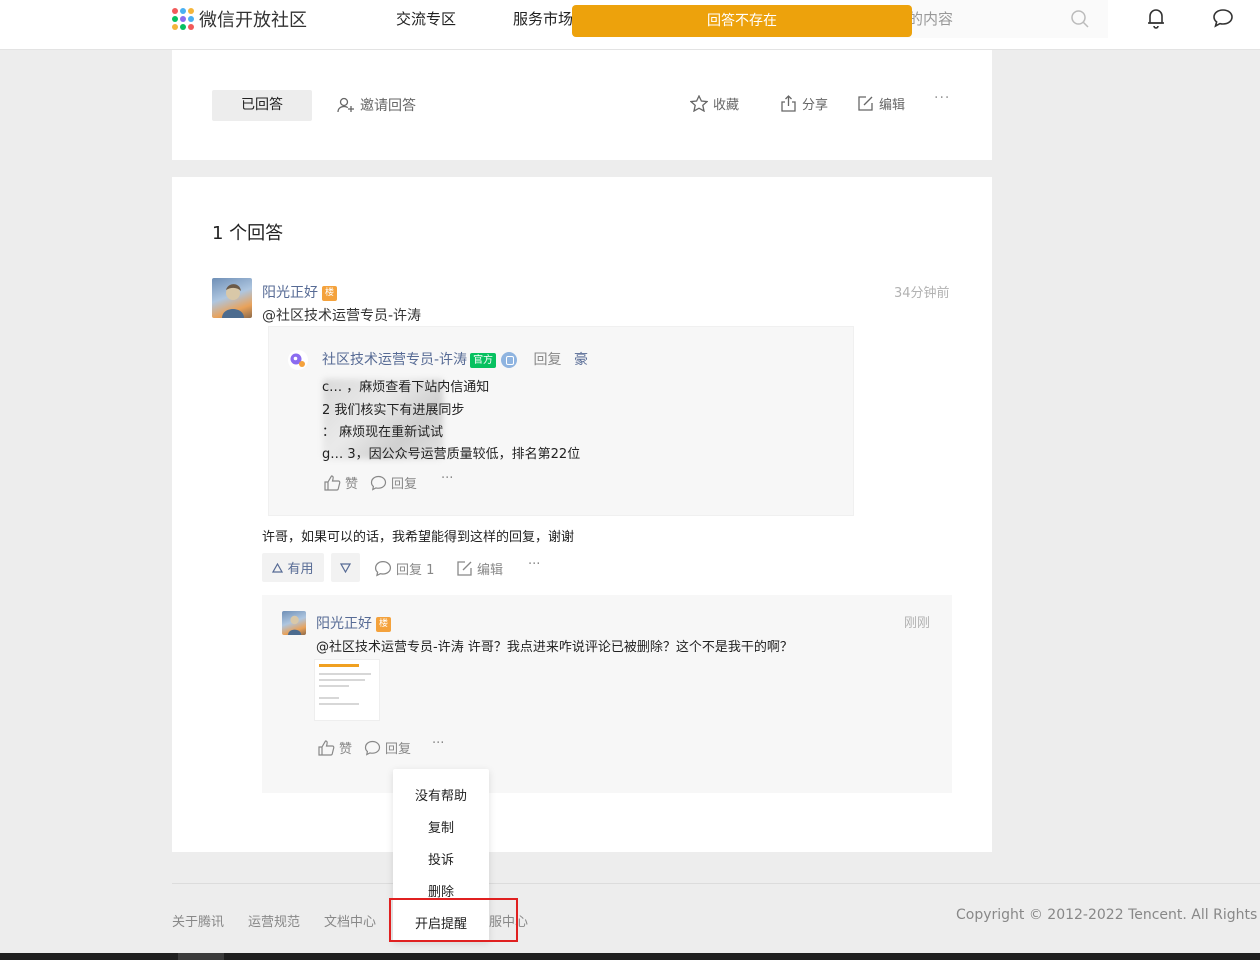 The image size is (1260, 960). What do you see at coordinates (298, 360) in the screenshot?
I see `official-avatar` at bounding box center [298, 360].